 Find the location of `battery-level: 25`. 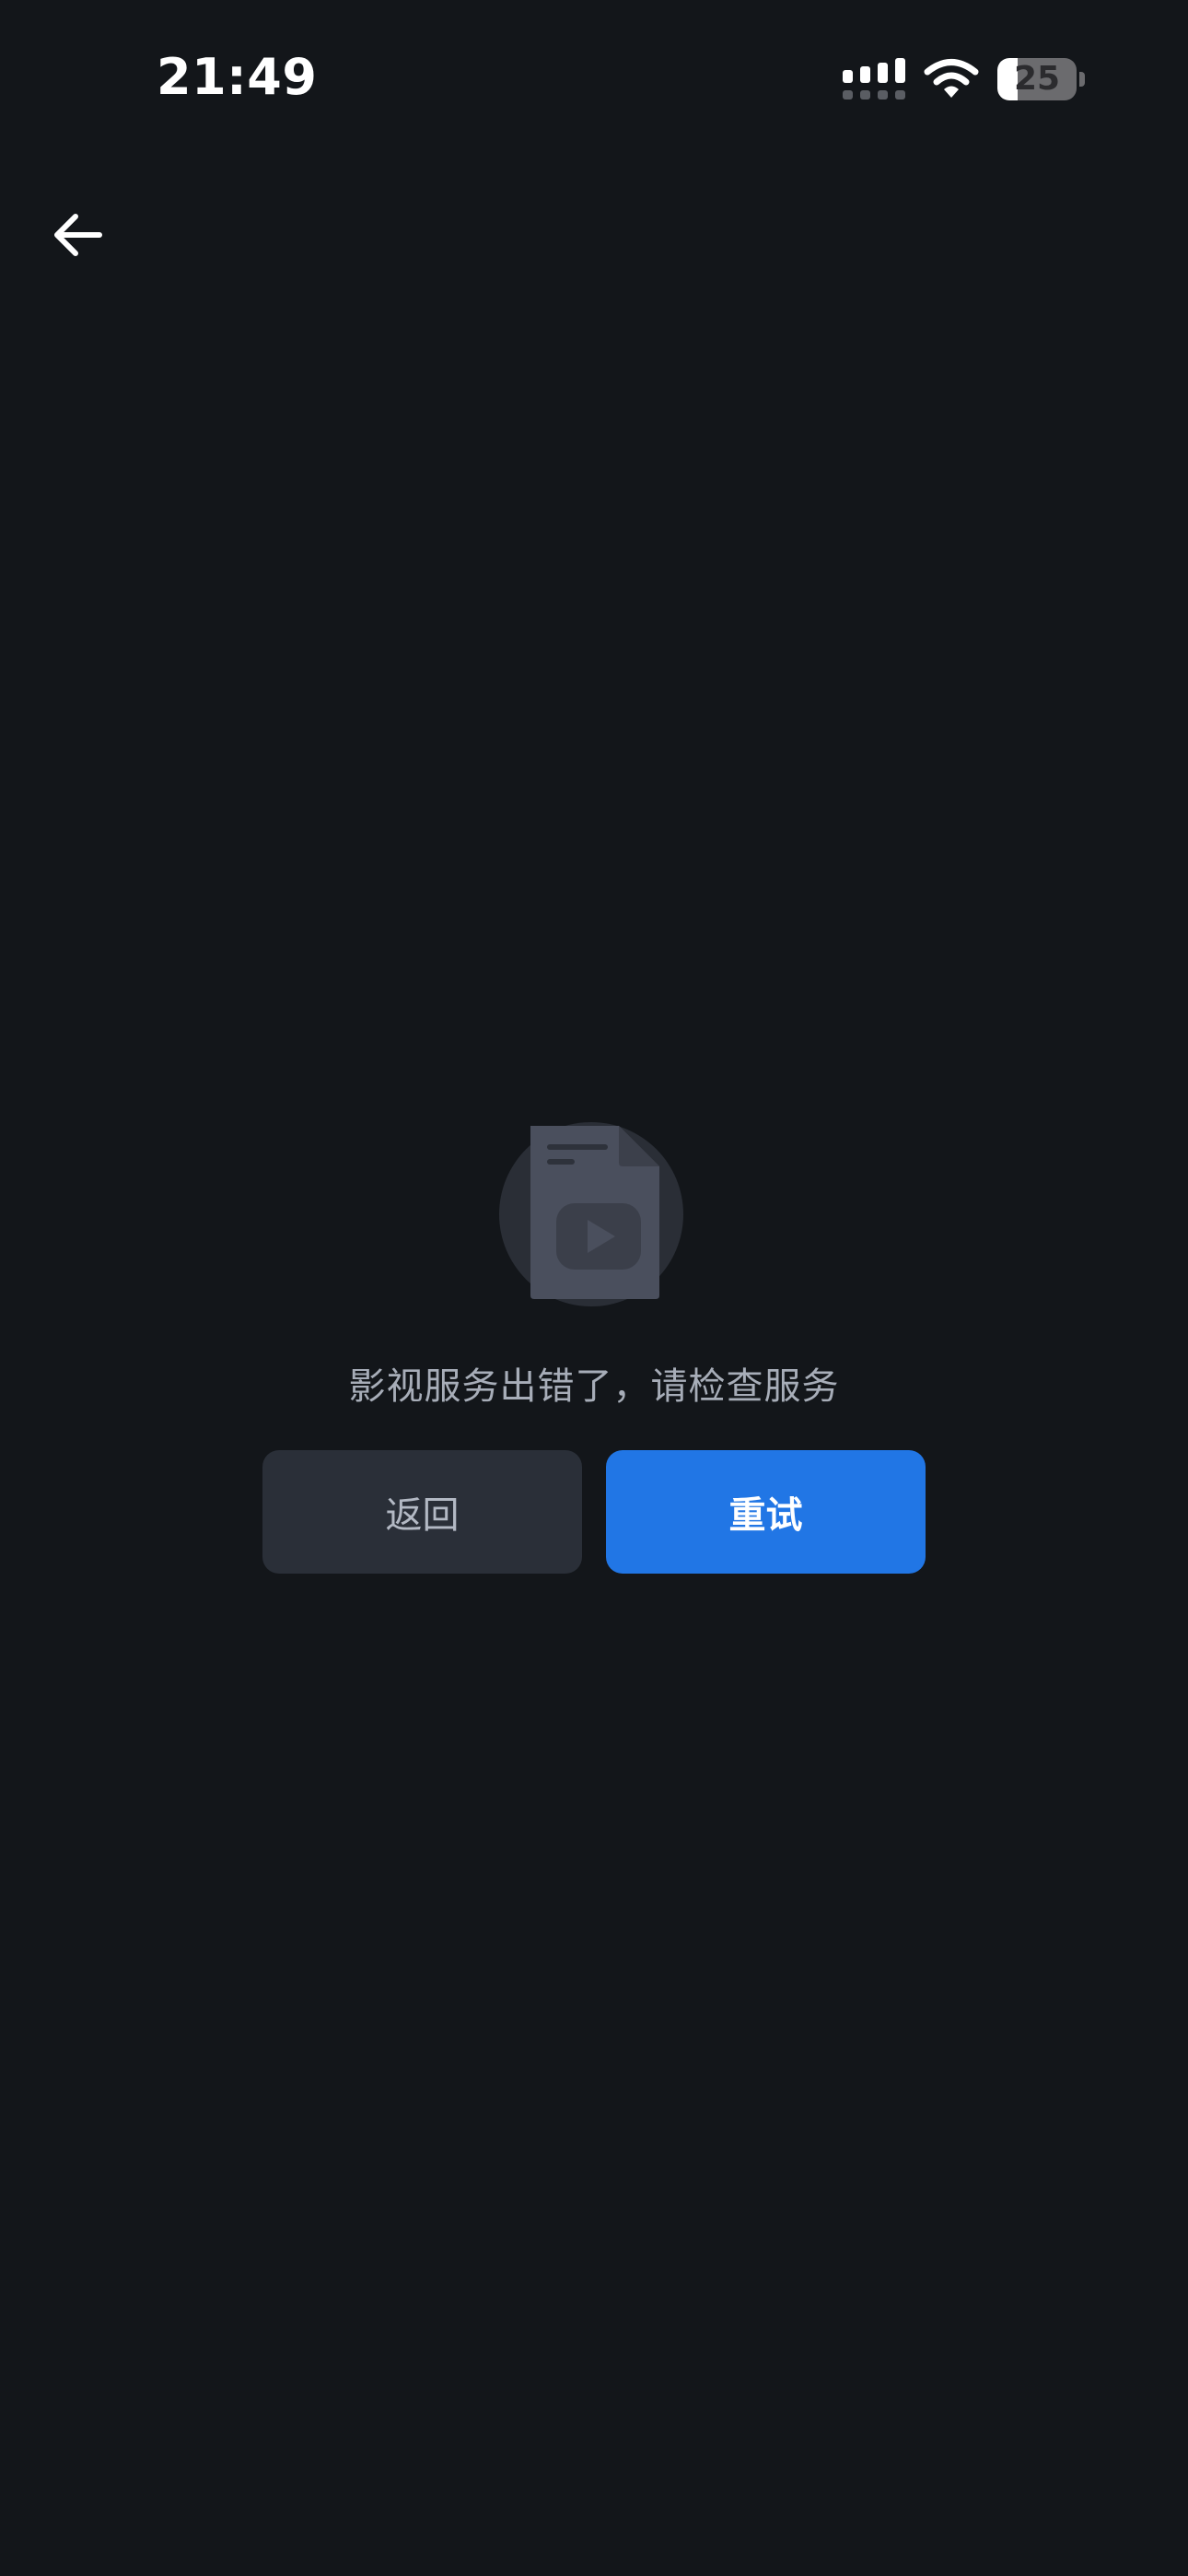

battery-level: 25 is located at coordinates (1037, 79).